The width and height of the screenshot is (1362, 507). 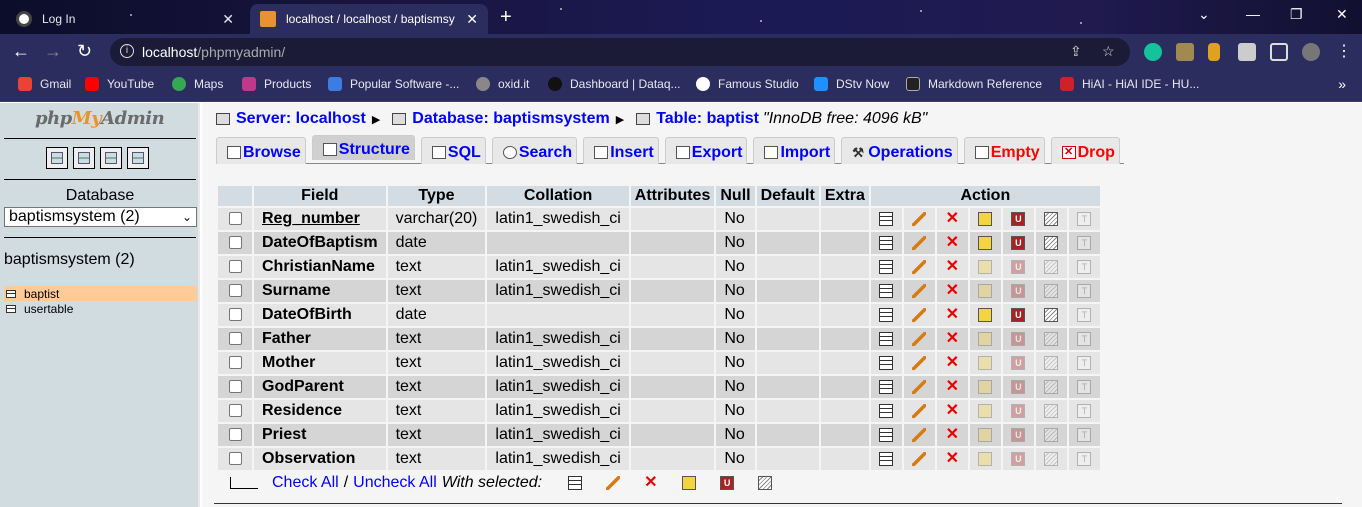 What do you see at coordinates (84, 158) in the screenshot?
I see `query-window-icon` at bounding box center [84, 158].